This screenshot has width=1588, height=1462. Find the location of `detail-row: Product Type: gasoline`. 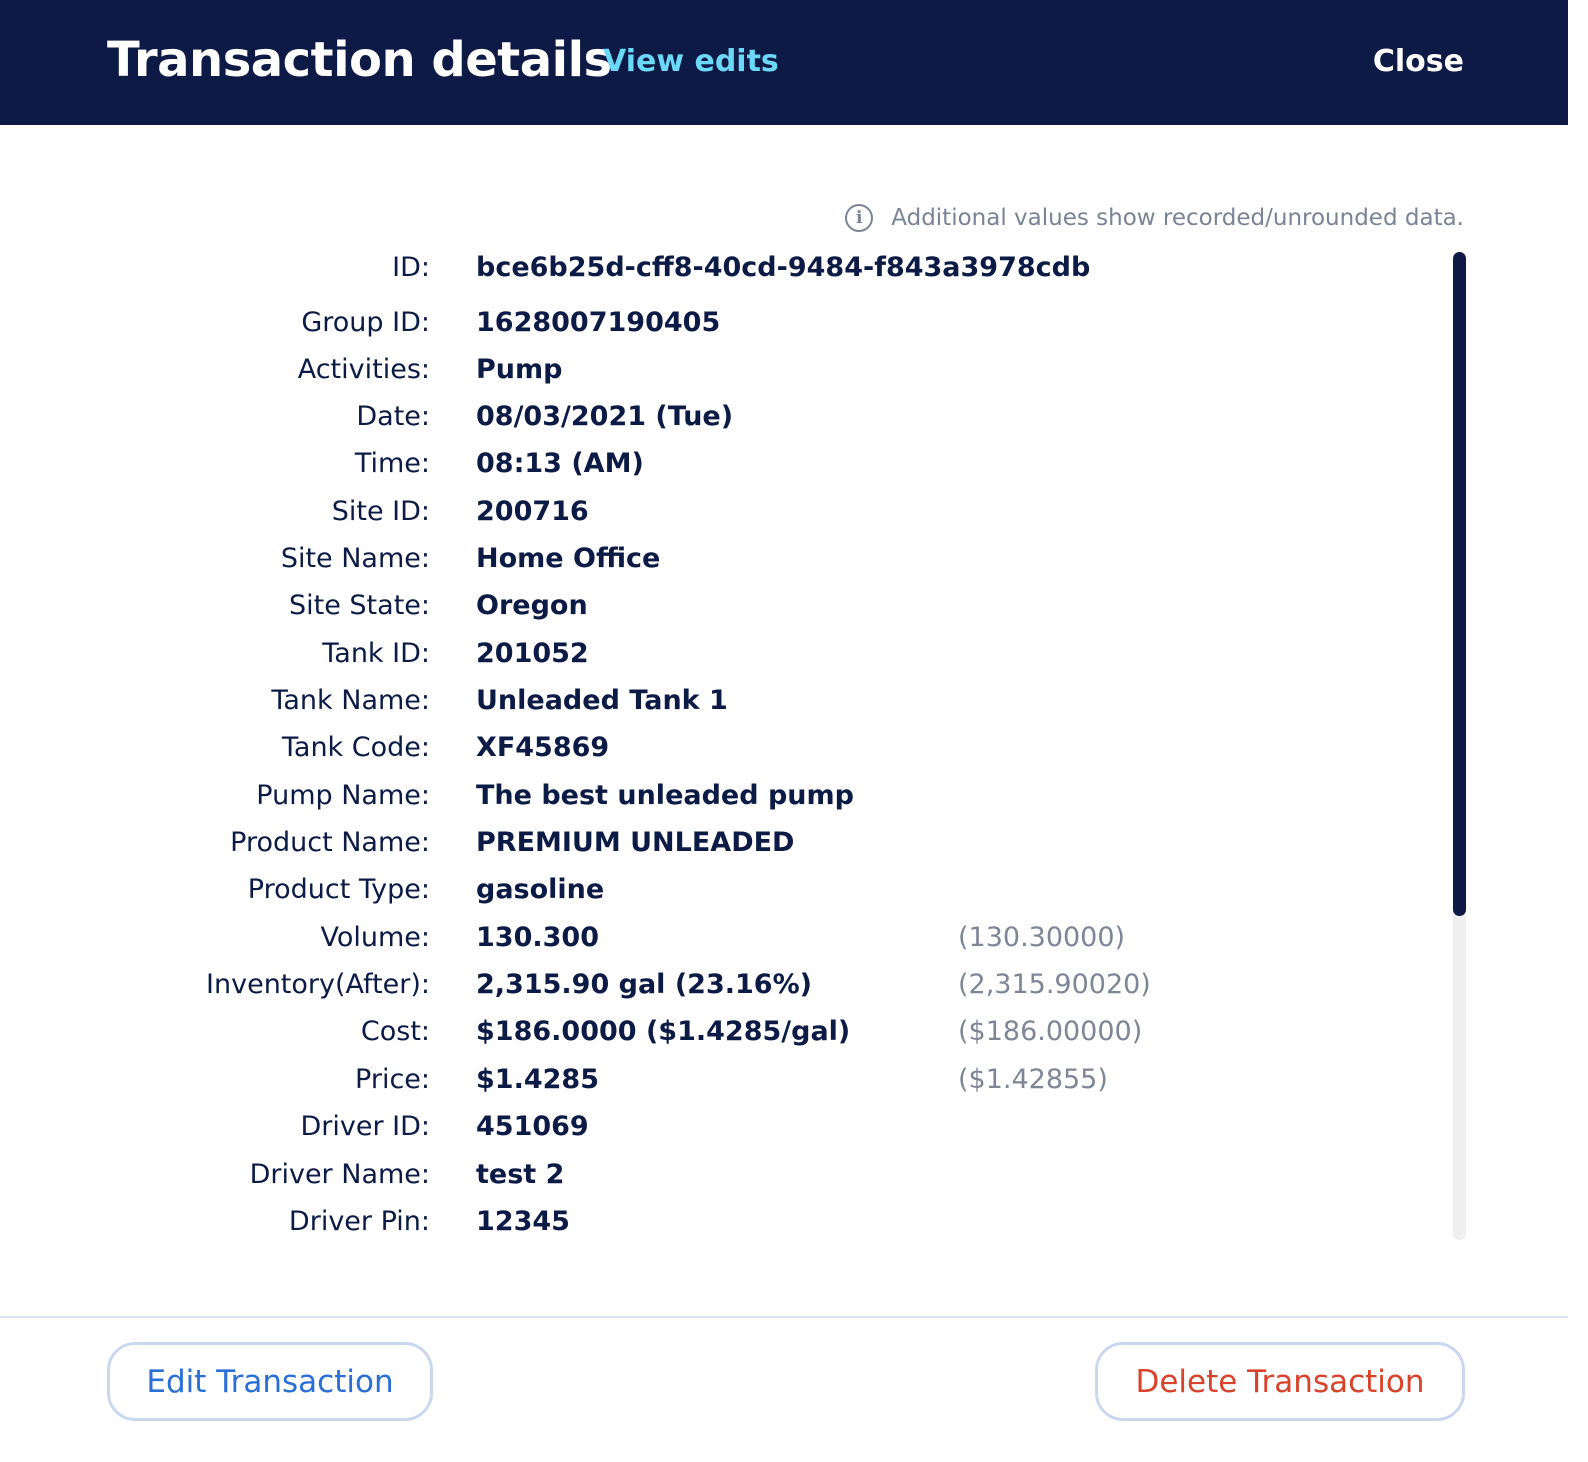

detail-row: Product Type: gasoline is located at coordinates (720, 894).